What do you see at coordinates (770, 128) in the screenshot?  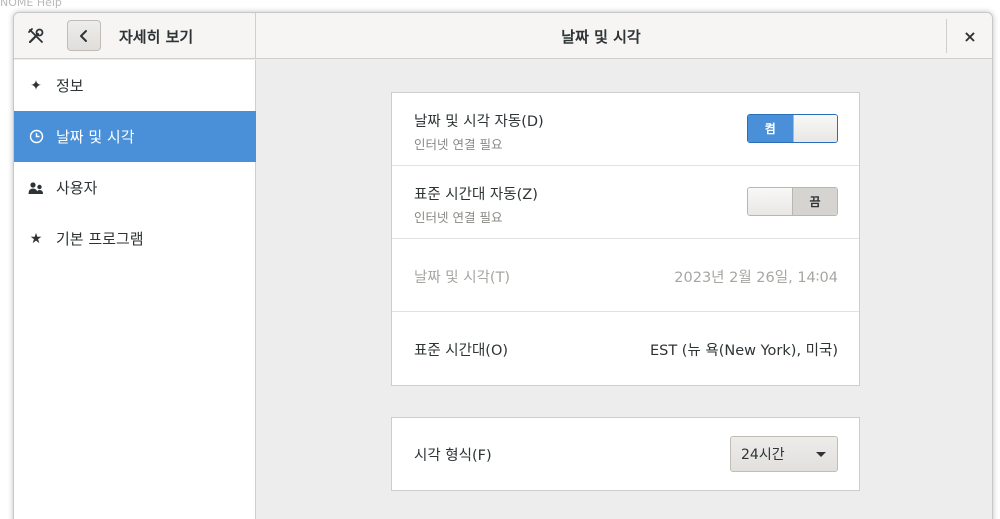 I see `switch-on-label: 켬` at bounding box center [770, 128].